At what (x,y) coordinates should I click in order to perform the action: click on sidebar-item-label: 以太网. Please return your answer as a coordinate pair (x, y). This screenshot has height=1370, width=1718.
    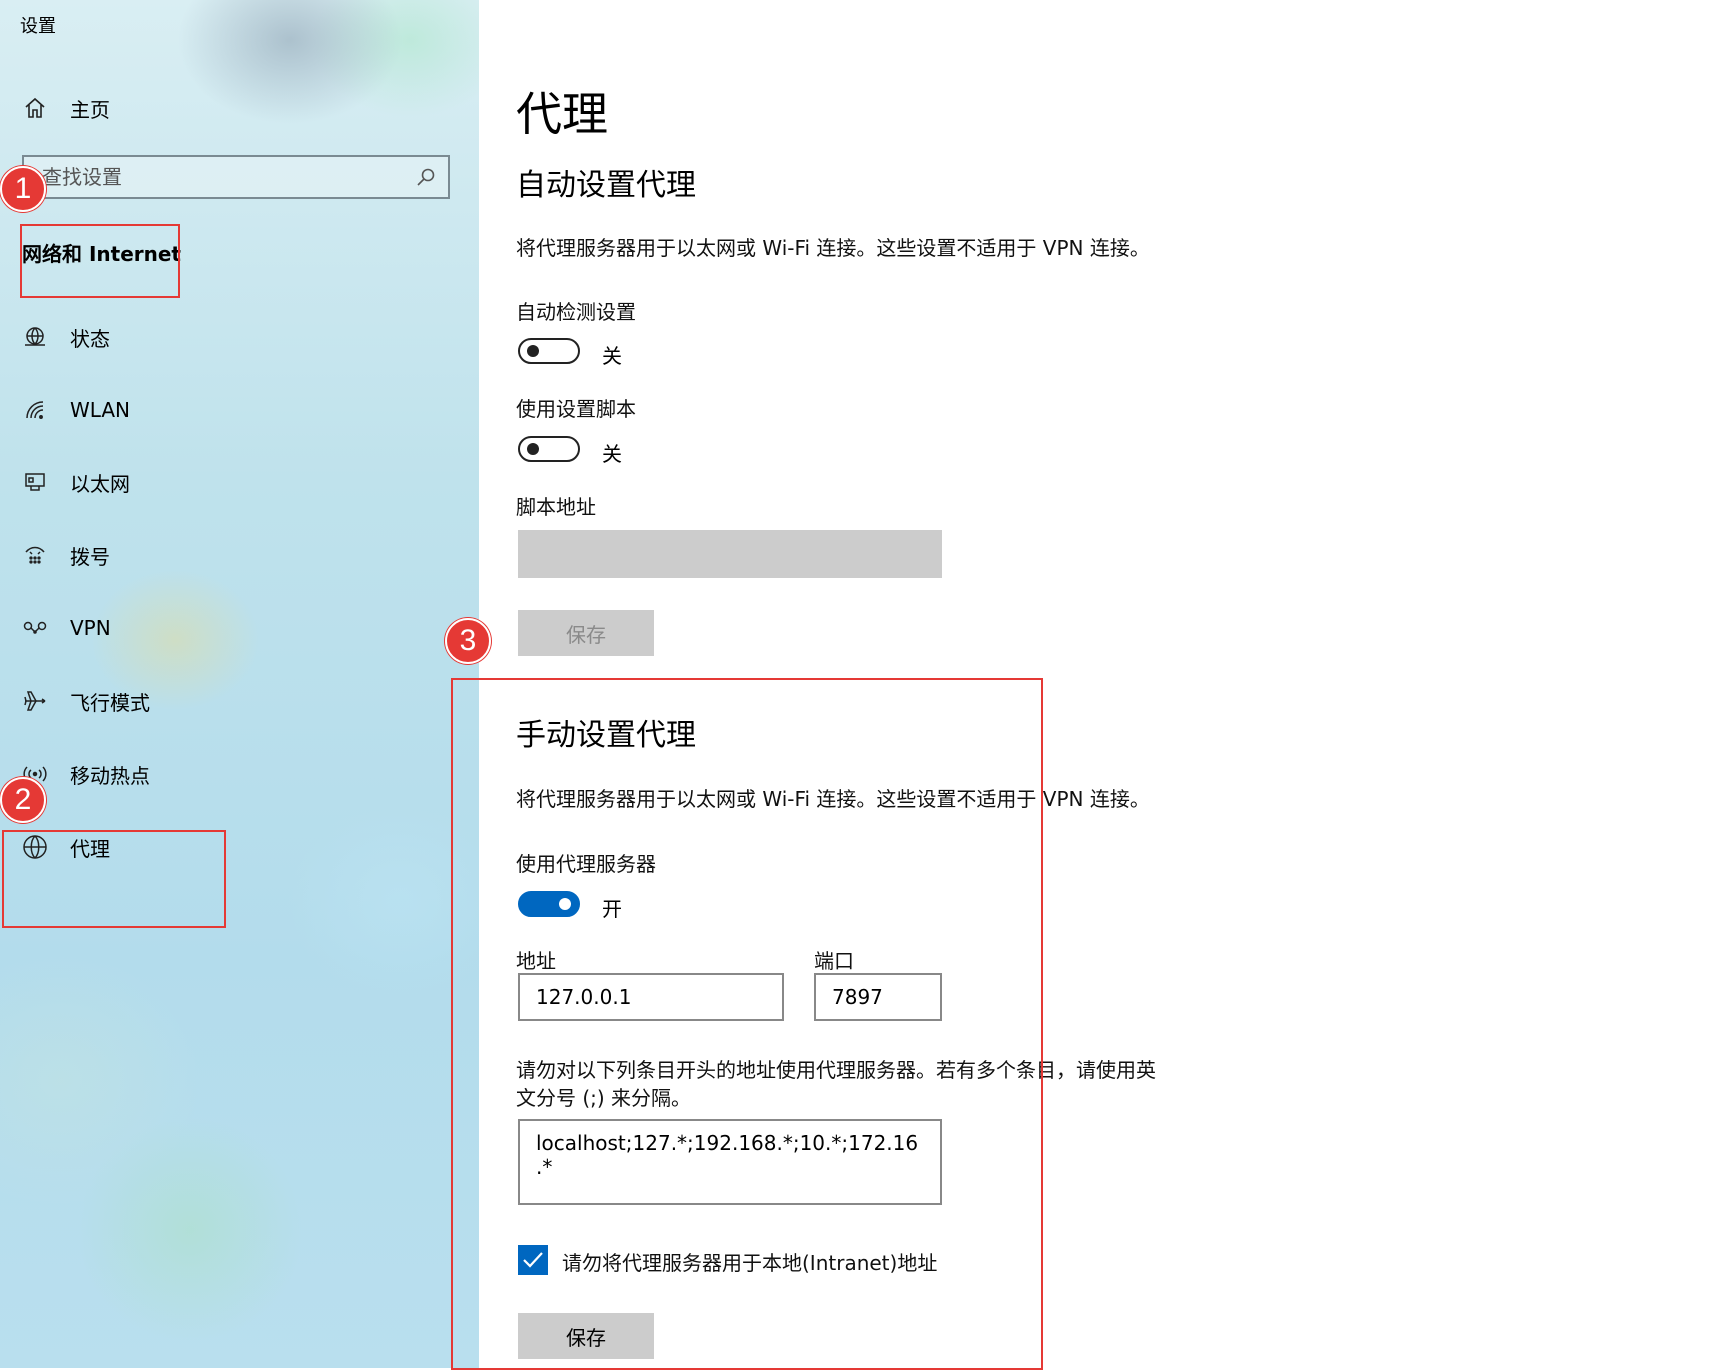
    Looking at the image, I should click on (100, 483).